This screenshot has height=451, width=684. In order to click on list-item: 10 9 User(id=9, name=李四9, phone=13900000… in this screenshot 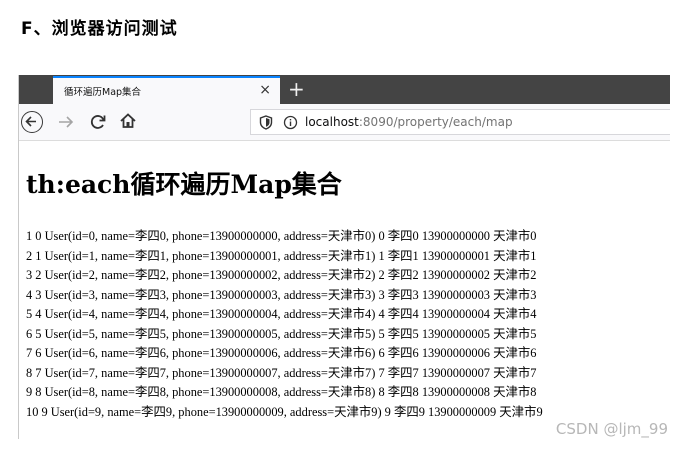, I will do `click(284, 411)`.